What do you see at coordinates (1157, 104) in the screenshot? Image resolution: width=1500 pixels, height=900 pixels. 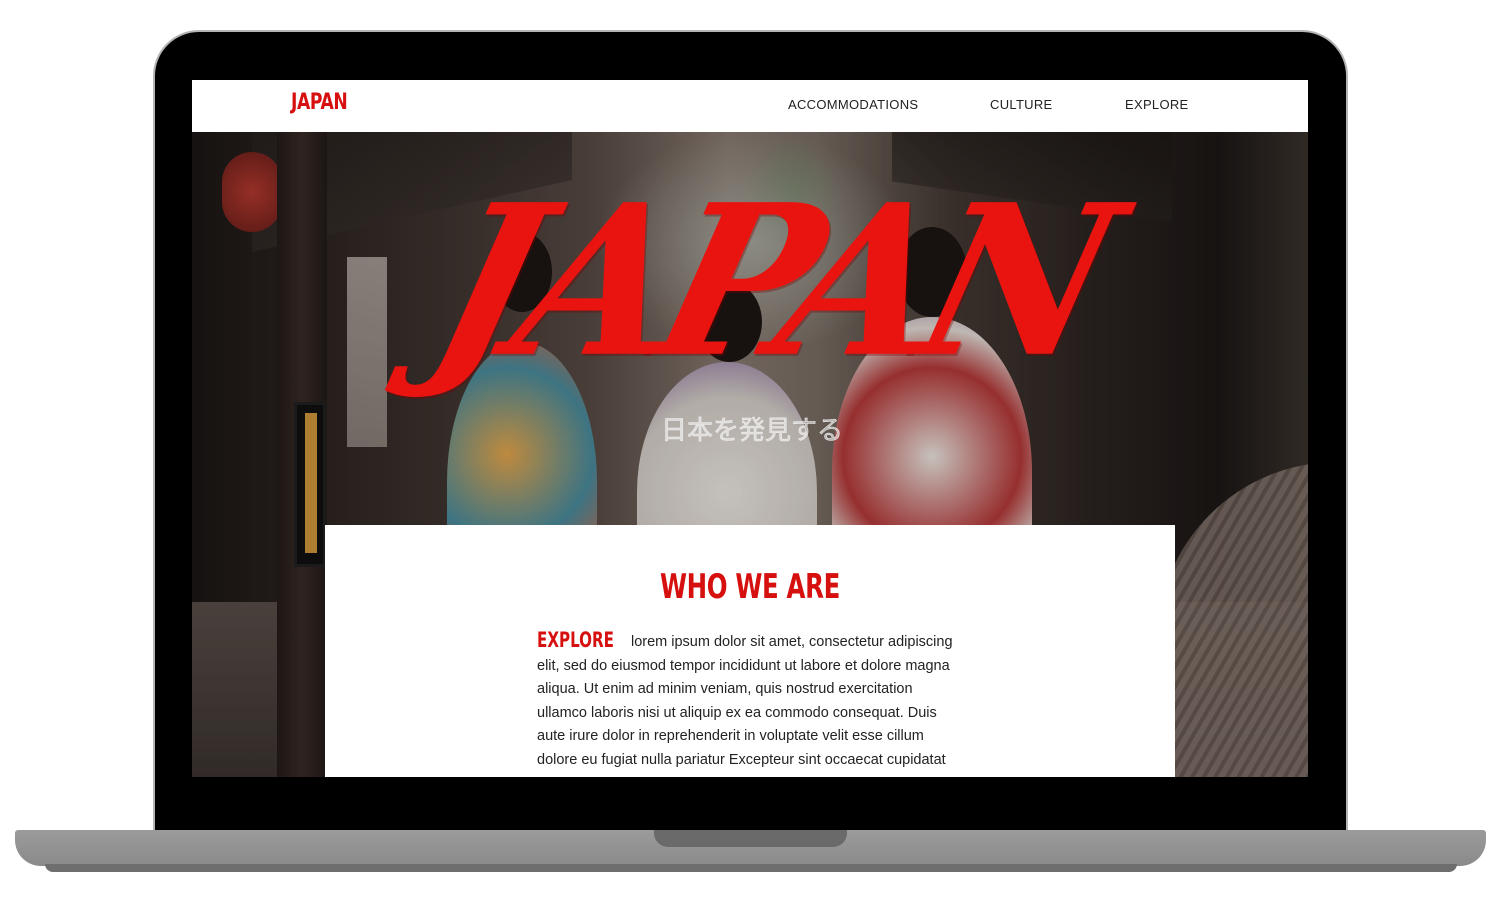 I see `nav-explore: EXPLORE` at bounding box center [1157, 104].